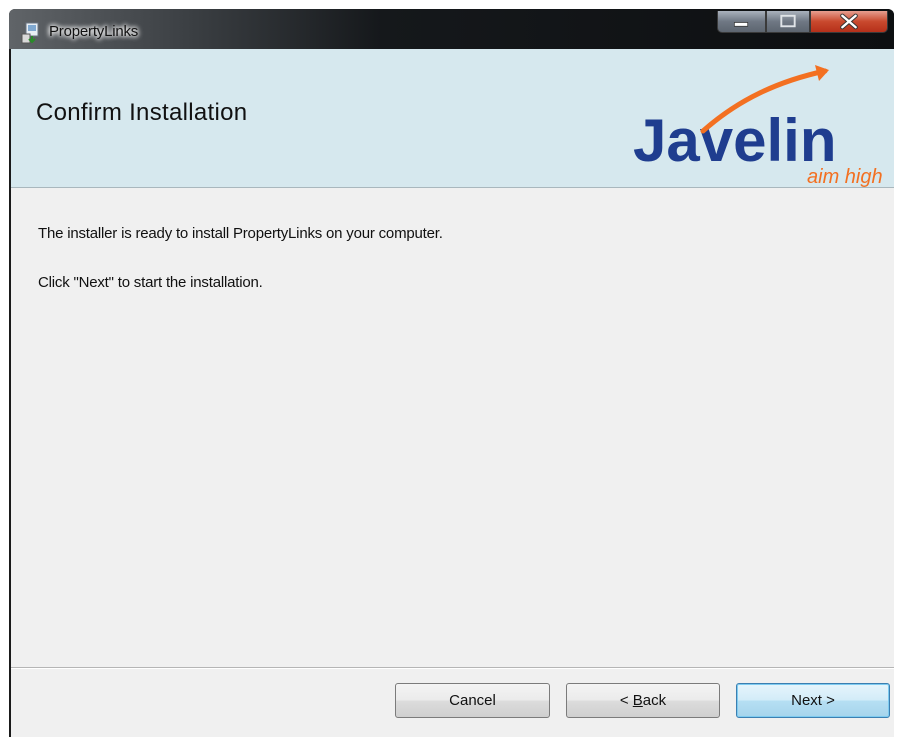 This screenshot has width=904, height=746. I want to click on instruction-message: Click "Next" to start the installation., so click(150, 282).